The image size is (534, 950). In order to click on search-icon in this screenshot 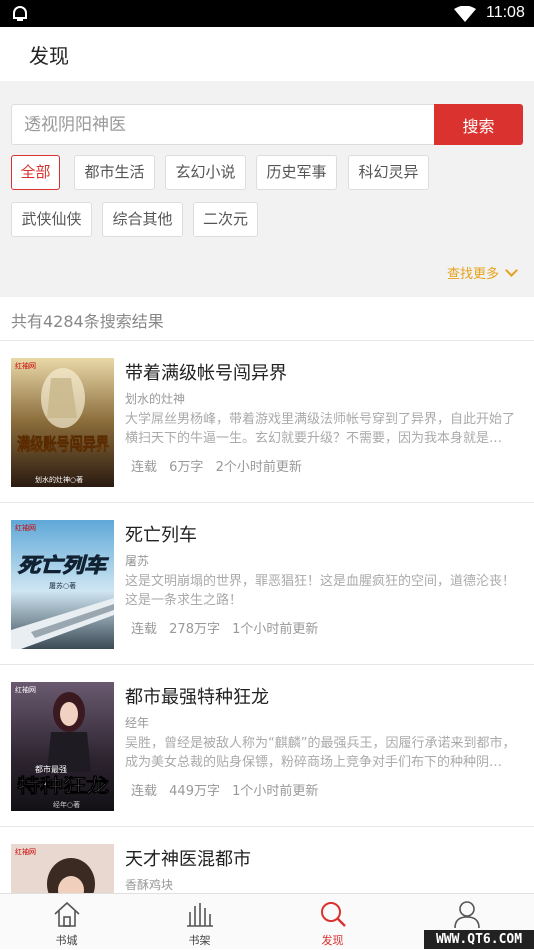, I will do `click(333, 914)`.